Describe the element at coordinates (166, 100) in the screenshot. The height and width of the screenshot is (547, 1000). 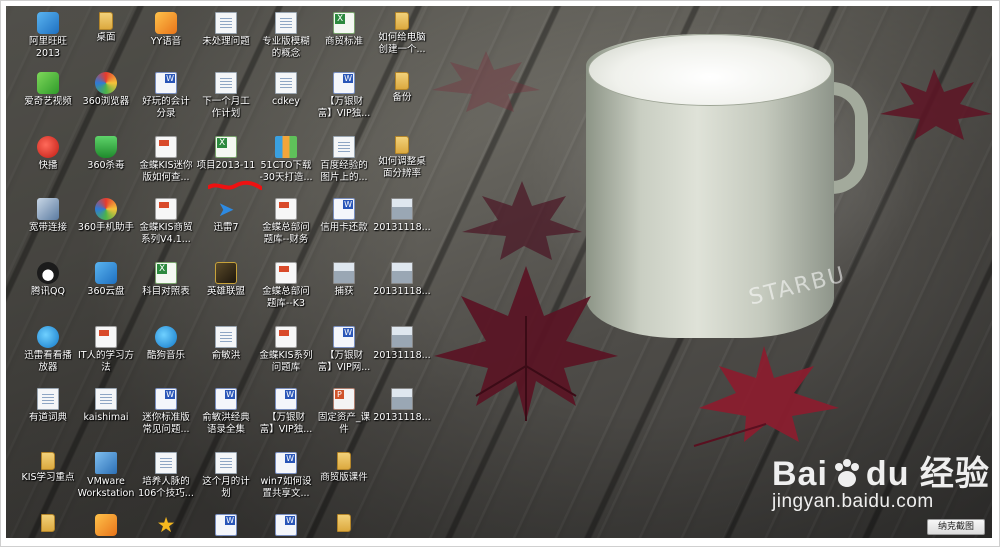
I see `desktop-icon: 好玩的会计 分录` at that location.